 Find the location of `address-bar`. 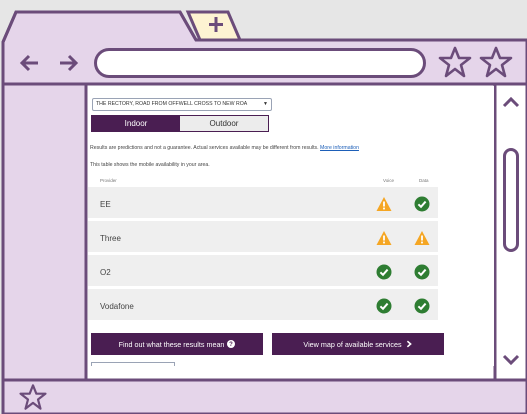

address-bar is located at coordinates (260, 63).